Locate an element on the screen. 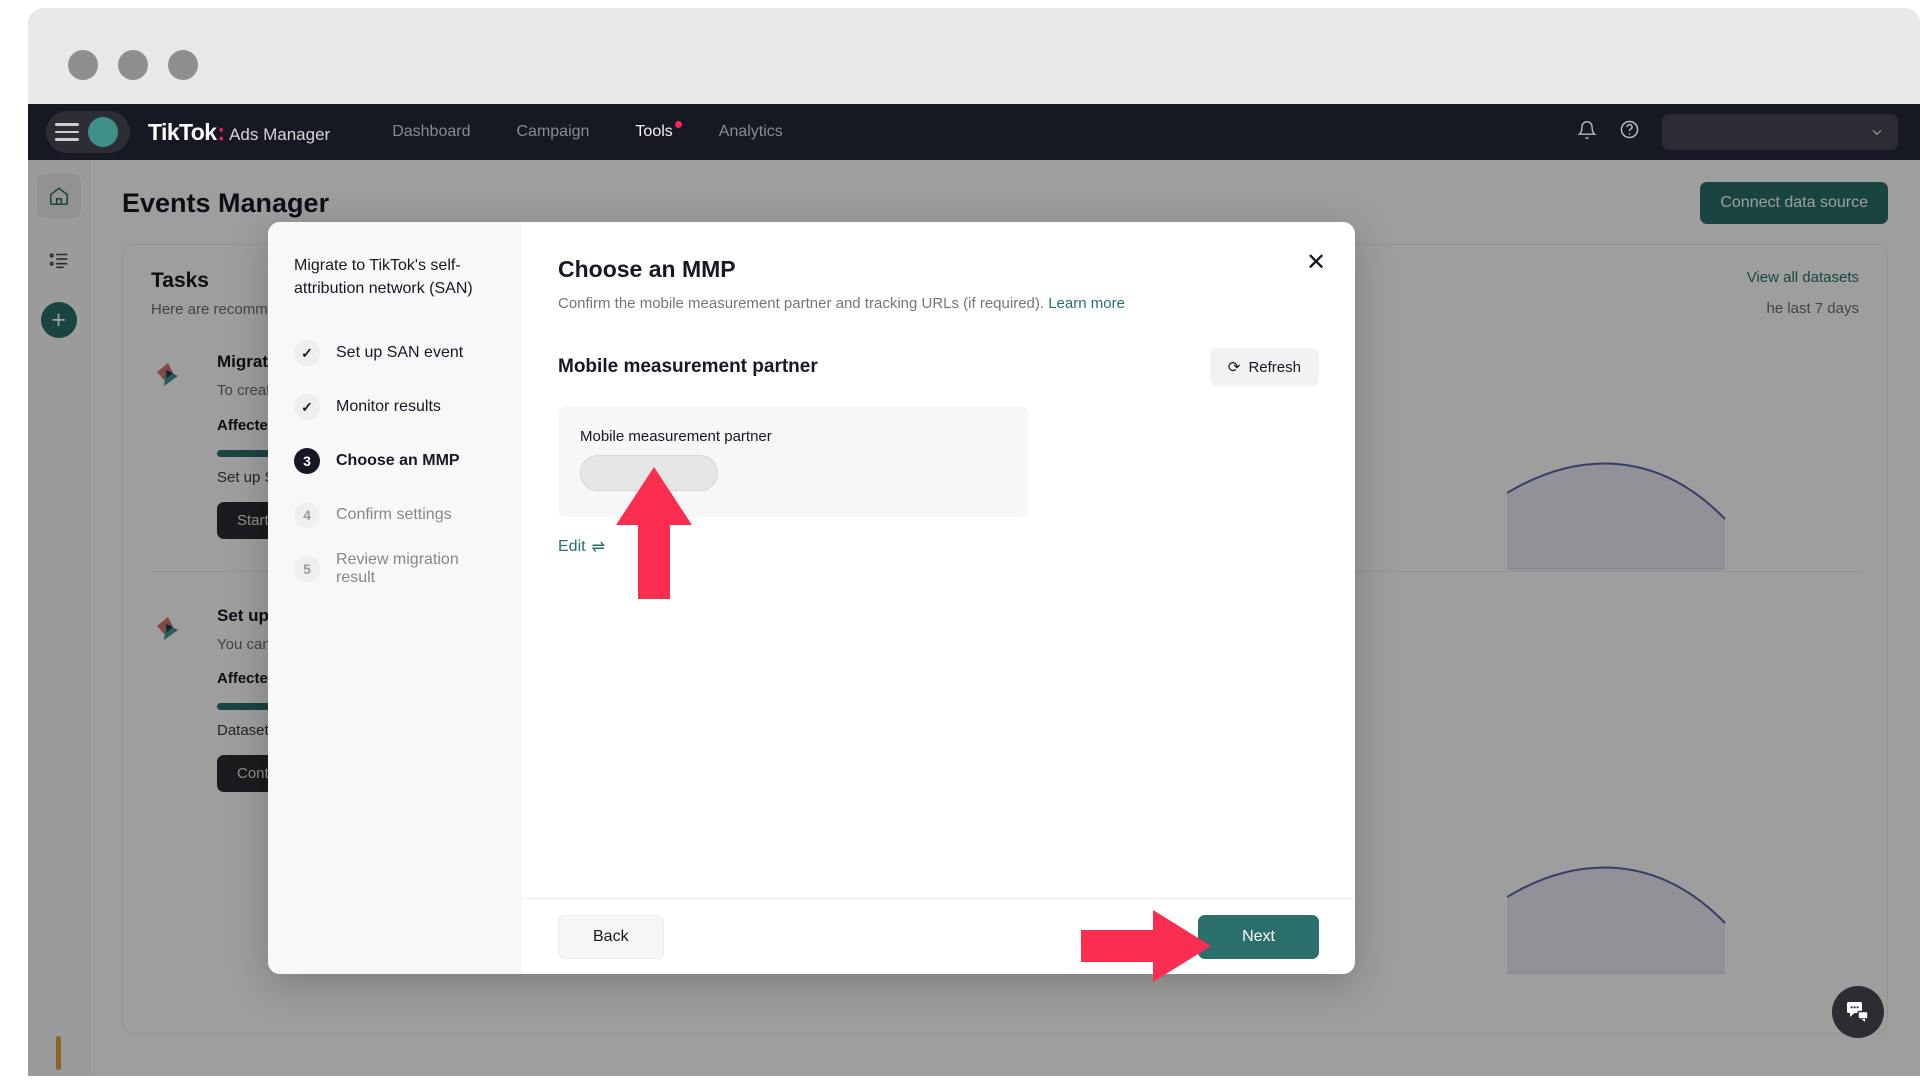 This screenshot has height=1080, width=1920. learn-more-link: Learn more is located at coordinates (1086, 303).